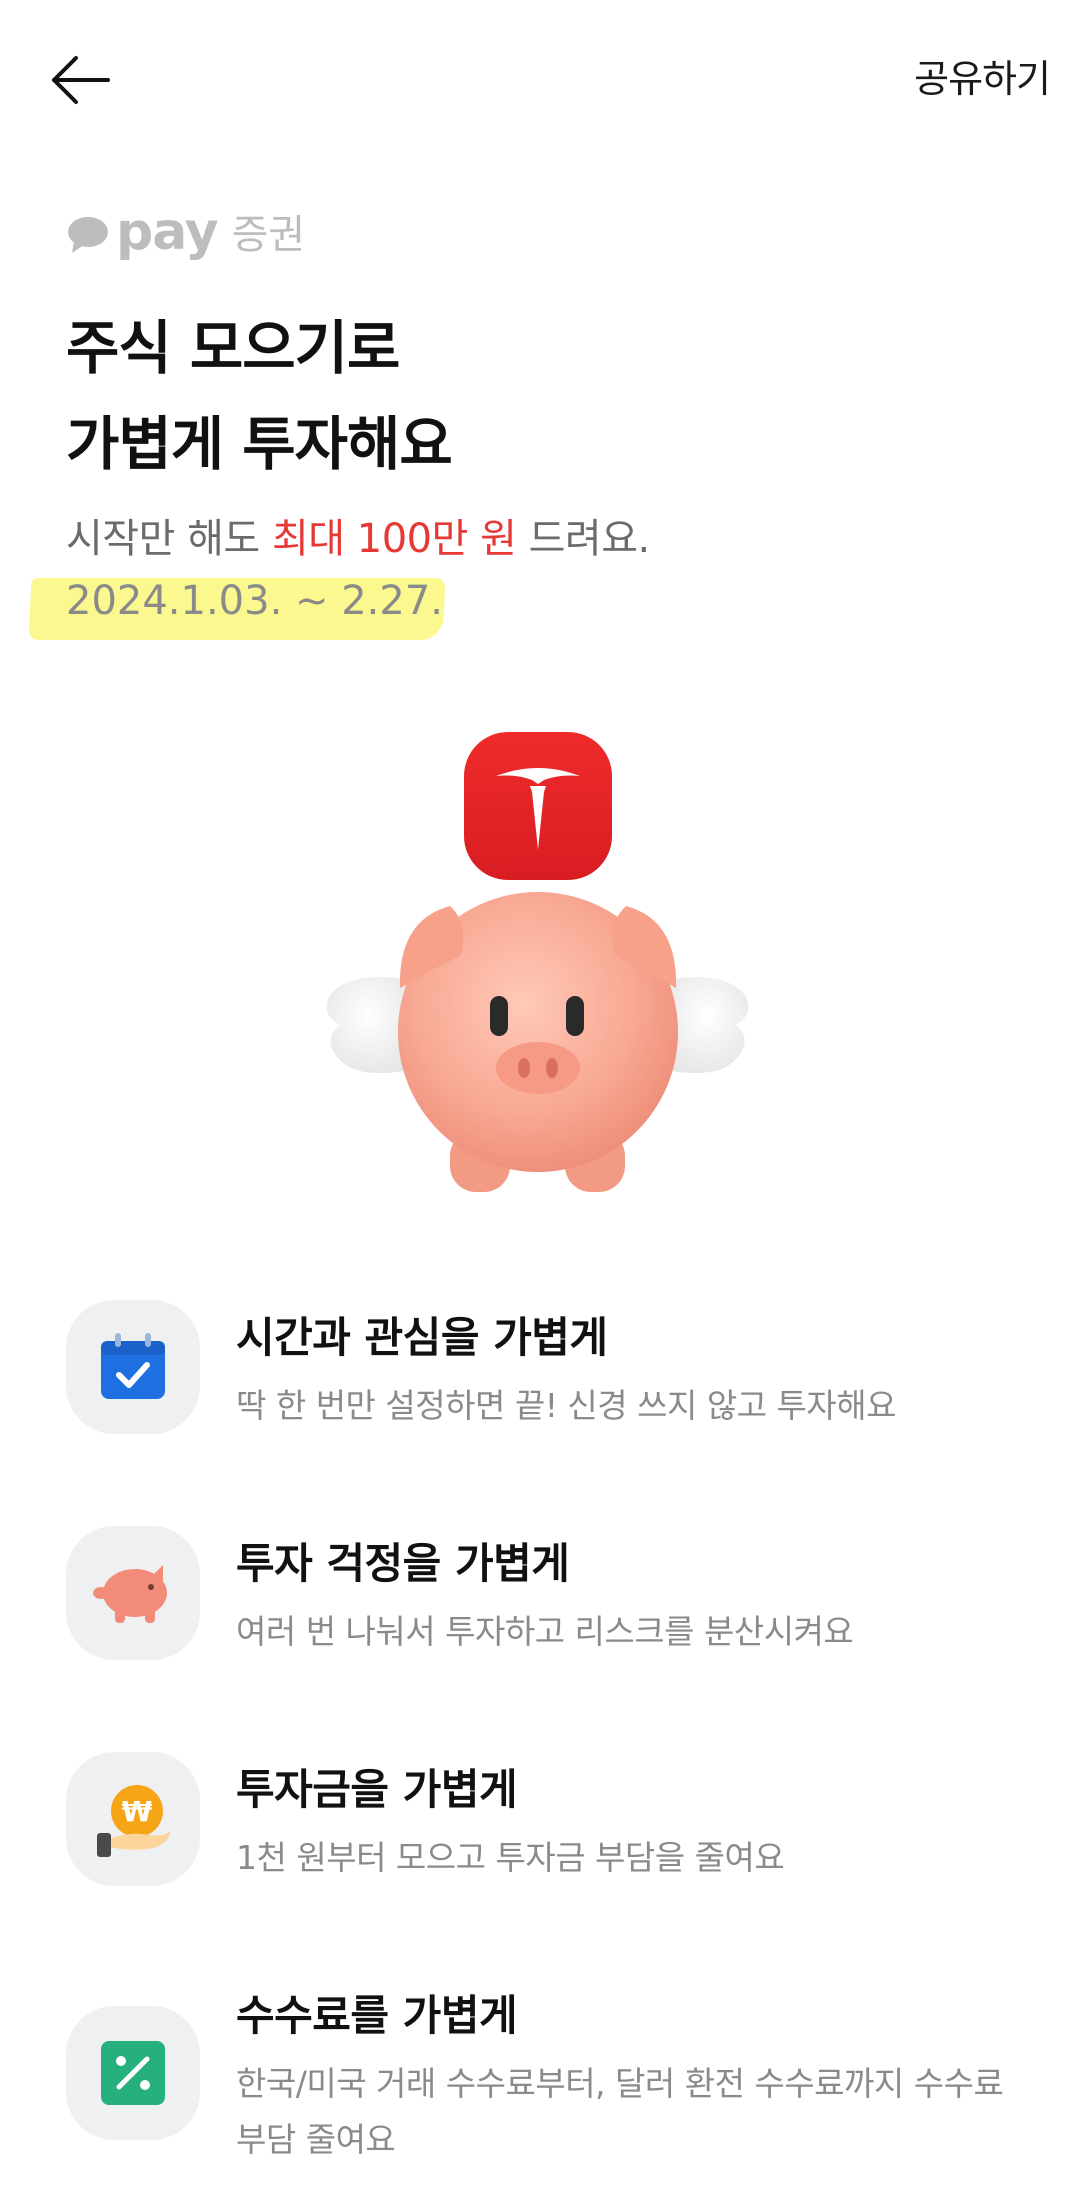  I want to click on top-bar: 공유하기, so click(540, 80).